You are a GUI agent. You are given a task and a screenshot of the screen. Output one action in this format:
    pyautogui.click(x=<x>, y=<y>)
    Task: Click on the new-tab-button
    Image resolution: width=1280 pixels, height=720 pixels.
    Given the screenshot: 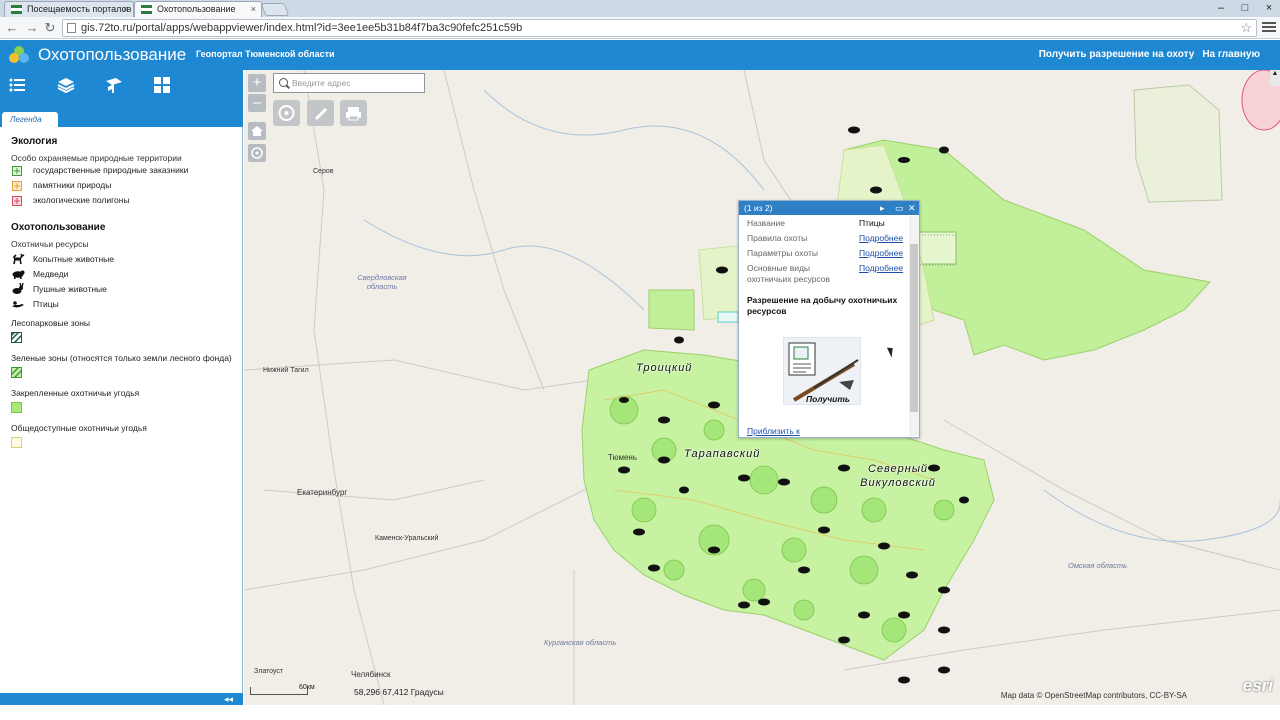 What is the action you would take?
    pyautogui.click(x=275, y=9)
    